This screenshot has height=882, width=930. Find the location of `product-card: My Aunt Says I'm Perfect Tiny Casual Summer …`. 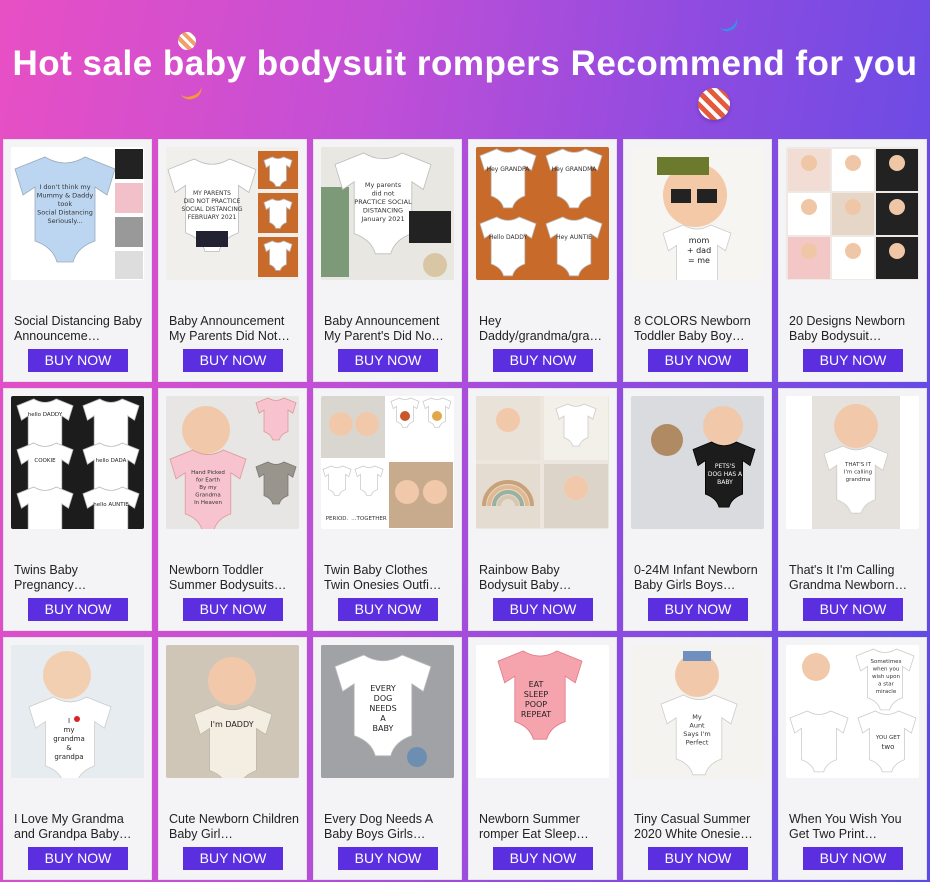

product-card: My Aunt Says I'm Perfect Tiny Casual Summer … is located at coordinates (697, 758).